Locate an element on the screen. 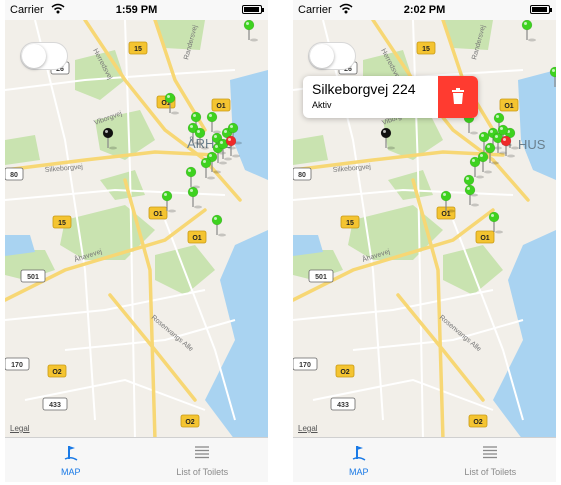 The height and width of the screenshot is (485, 561). status-bar: Carrier 2:02 PM is located at coordinates (424, 10).